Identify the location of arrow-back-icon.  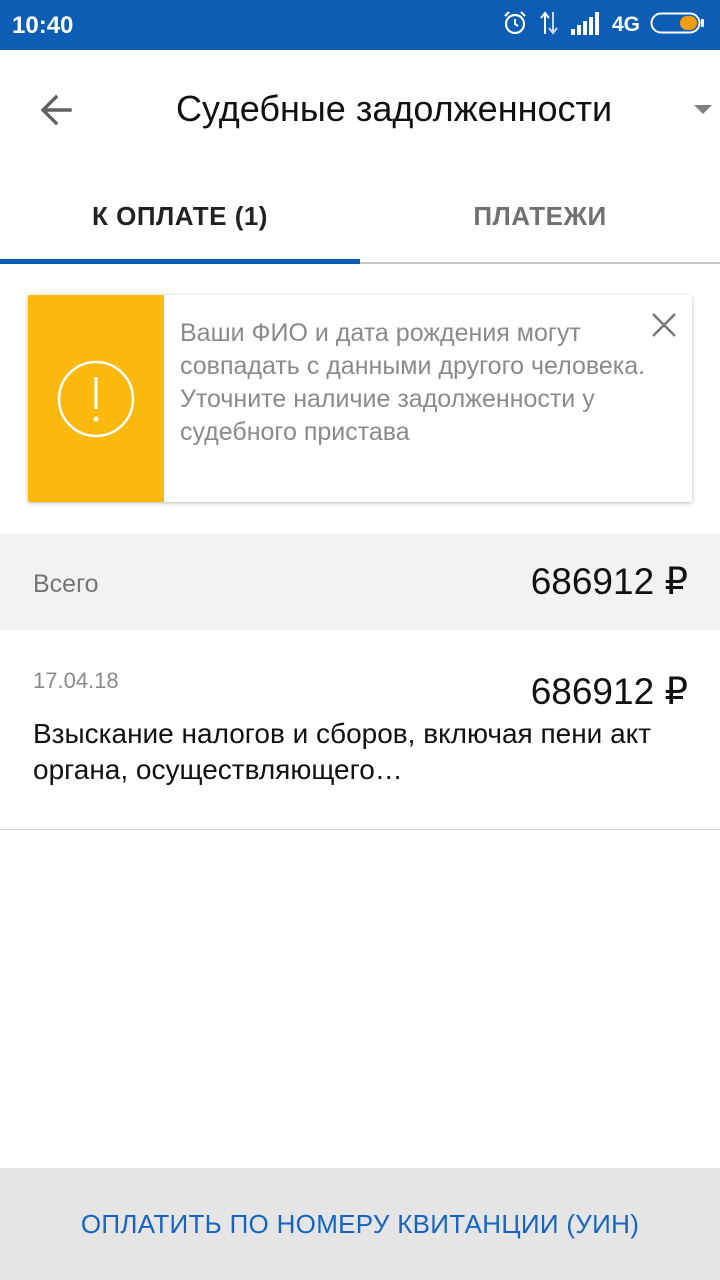
(56, 110).